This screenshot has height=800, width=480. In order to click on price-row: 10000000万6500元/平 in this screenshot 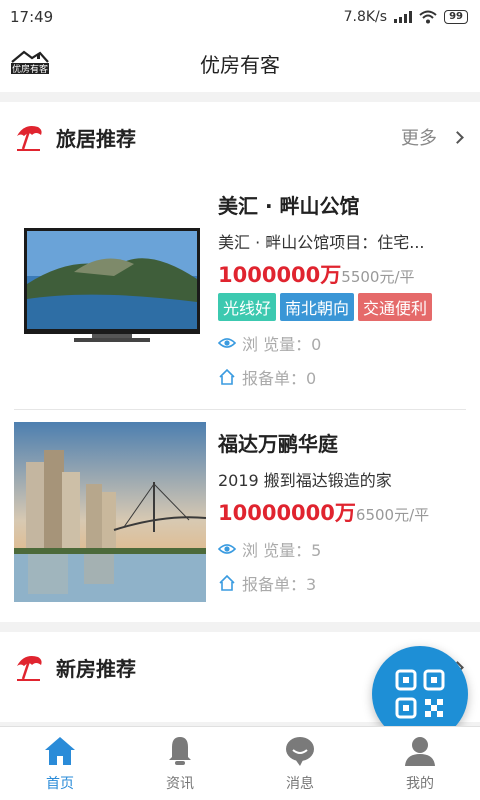, I will do `click(342, 512)`.